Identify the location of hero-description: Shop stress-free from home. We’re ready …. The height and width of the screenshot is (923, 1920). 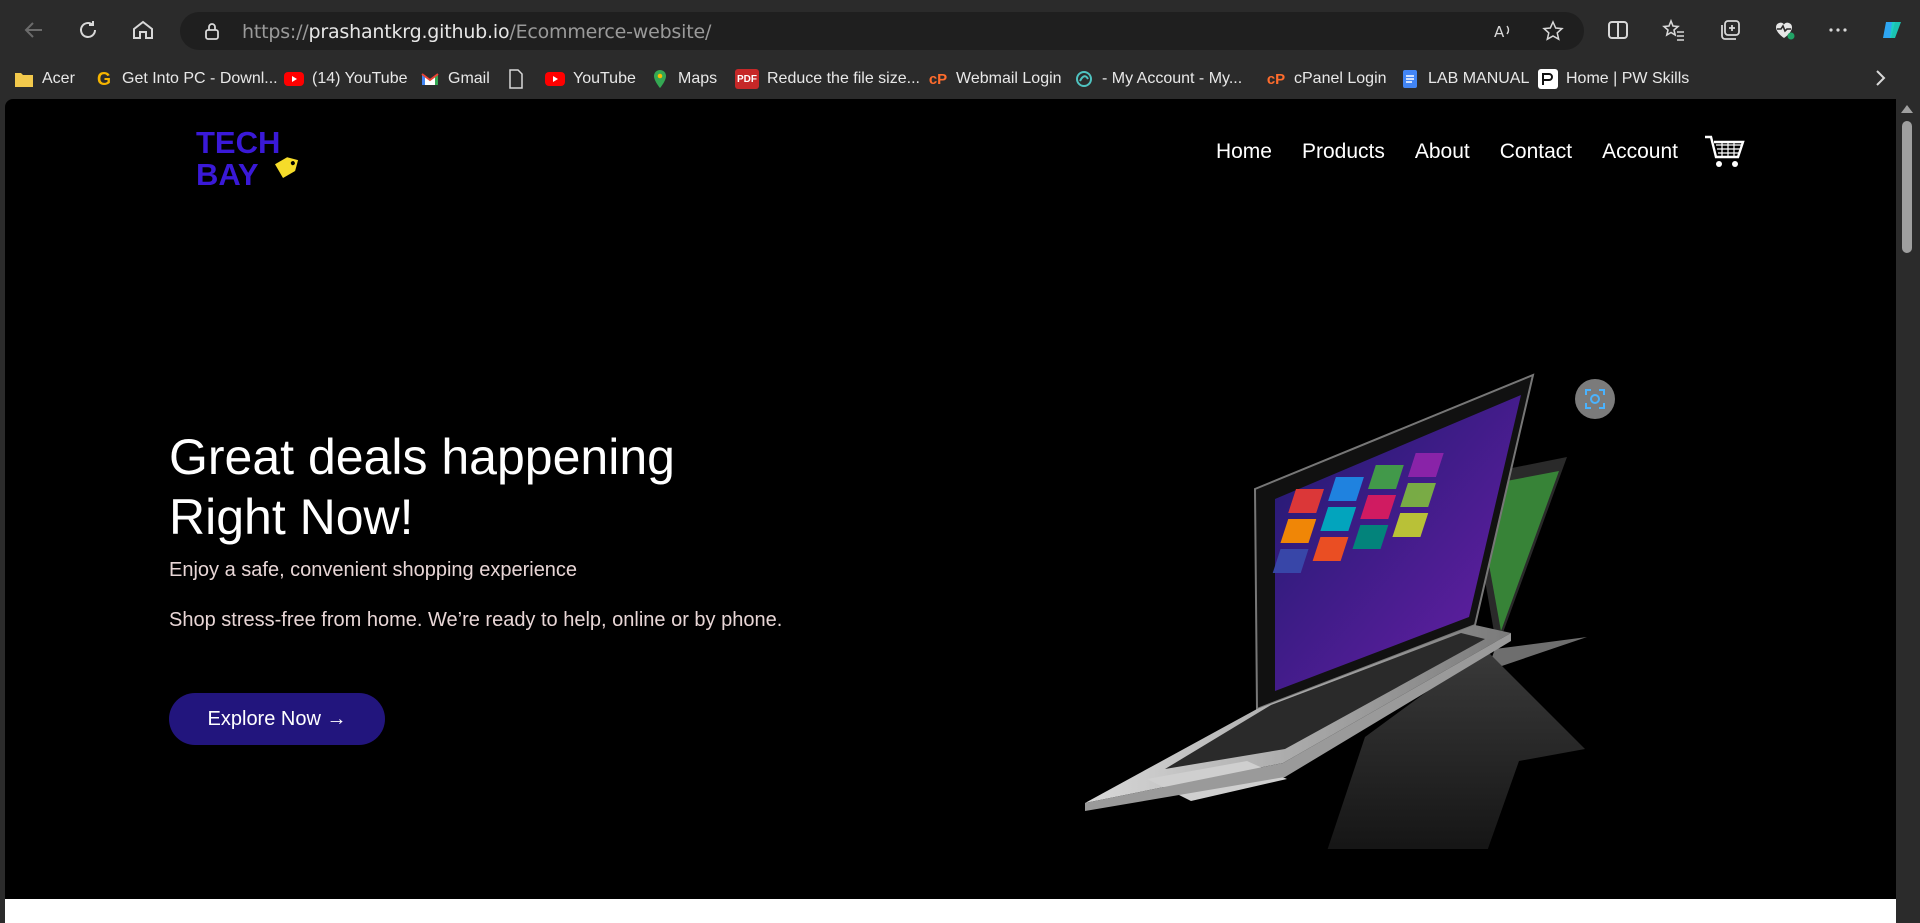
(476, 620).